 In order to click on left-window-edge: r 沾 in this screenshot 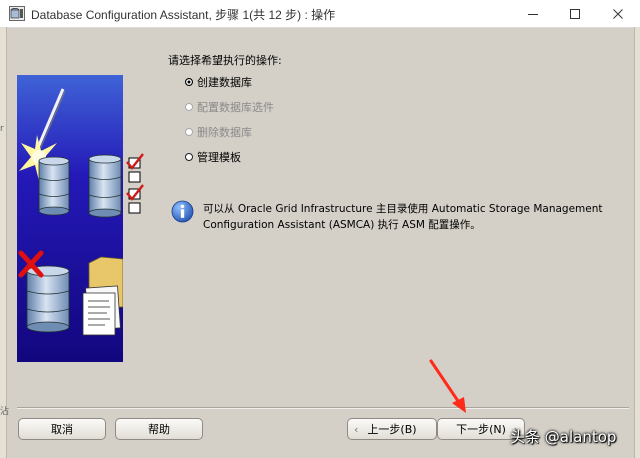, I will do `click(5, 242)`.